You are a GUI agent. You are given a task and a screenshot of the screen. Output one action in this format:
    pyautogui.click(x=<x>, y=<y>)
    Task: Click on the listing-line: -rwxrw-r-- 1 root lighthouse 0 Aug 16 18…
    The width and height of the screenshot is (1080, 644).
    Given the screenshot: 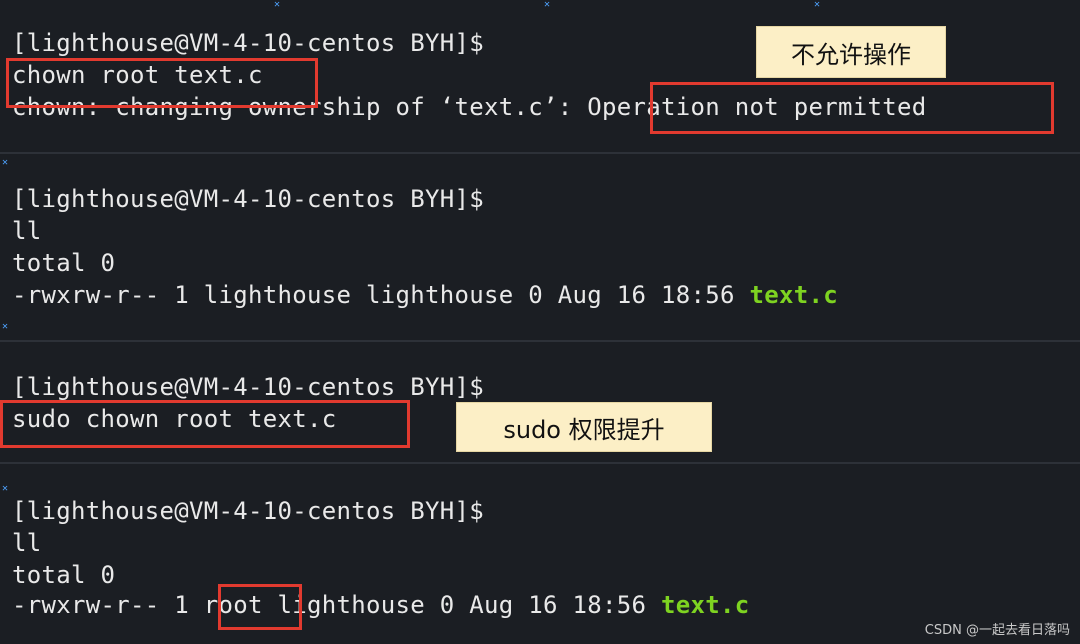 What is the action you would take?
    pyautogui.click(x=380, y=605)
    